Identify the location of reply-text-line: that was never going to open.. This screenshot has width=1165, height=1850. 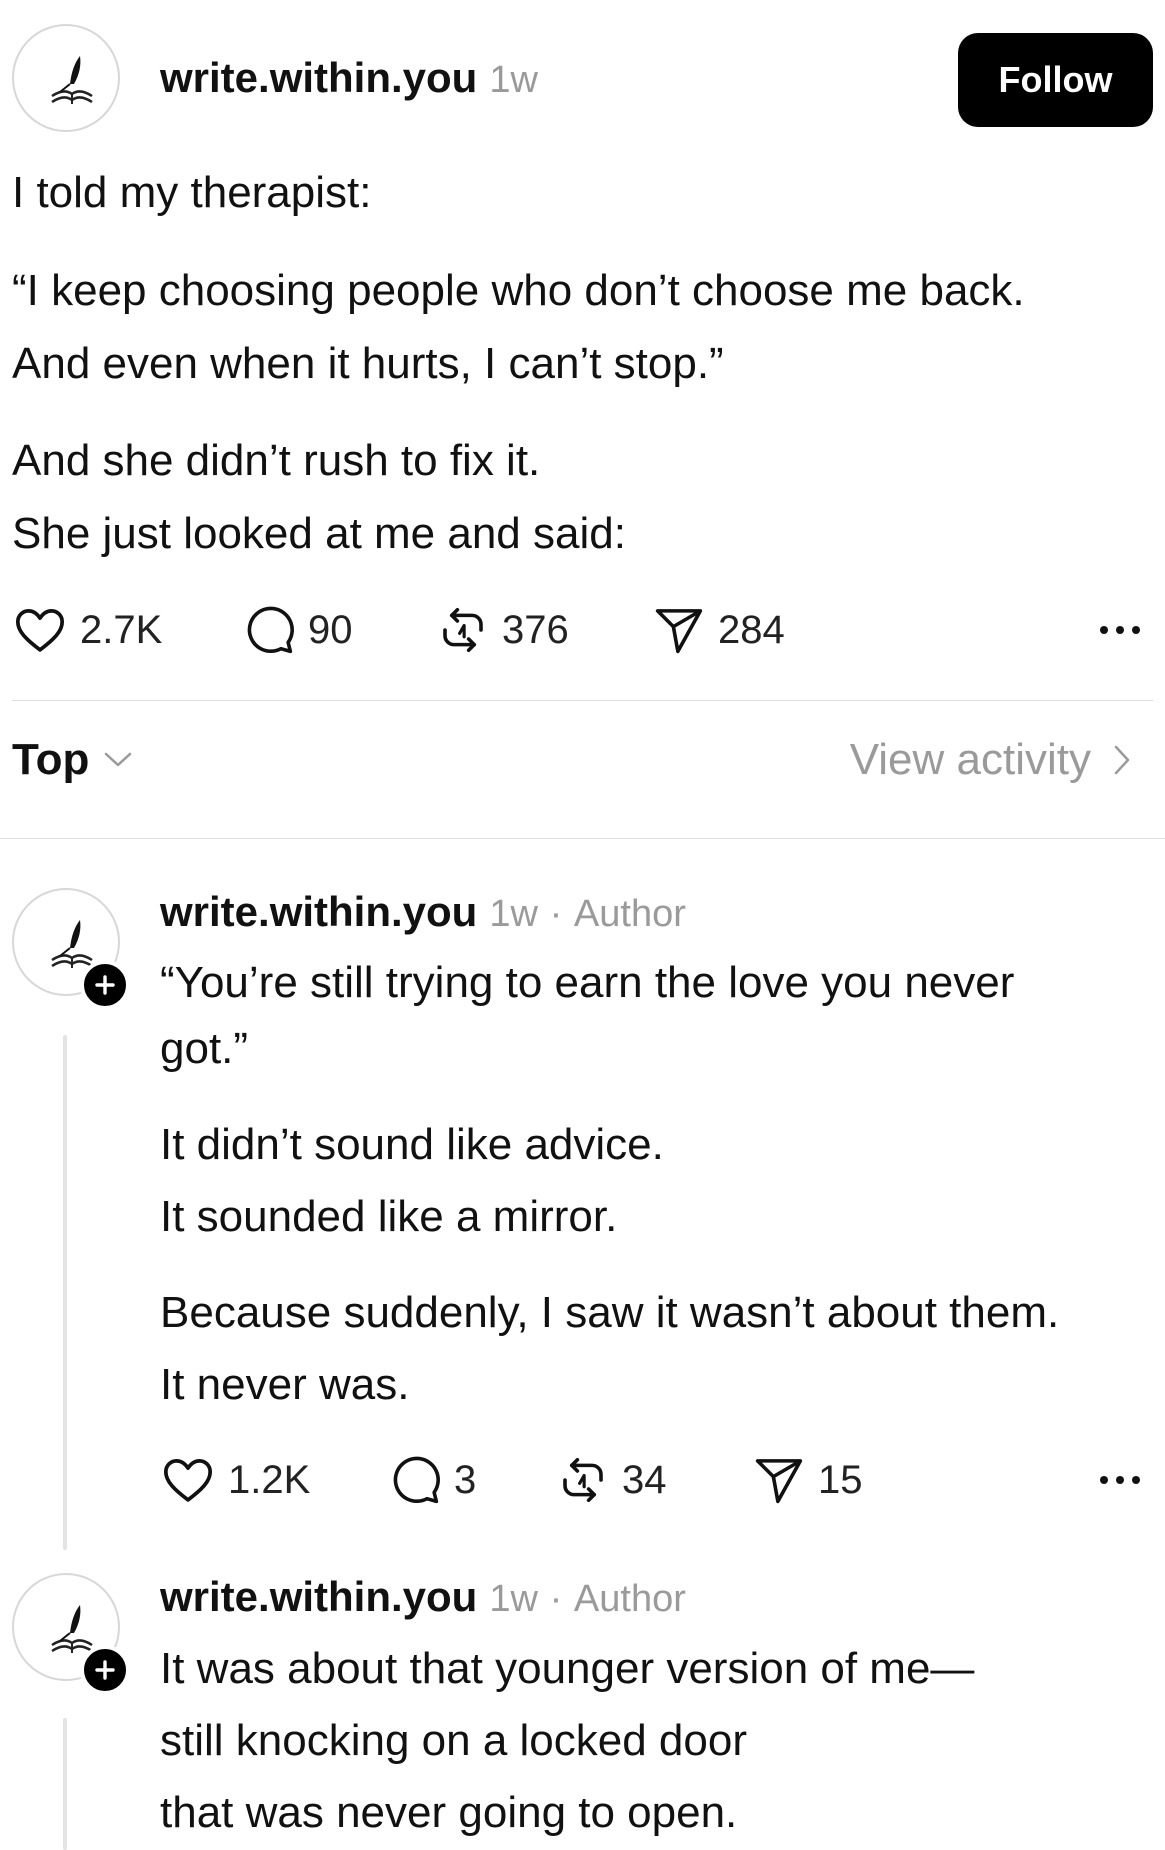
(449, 1812).